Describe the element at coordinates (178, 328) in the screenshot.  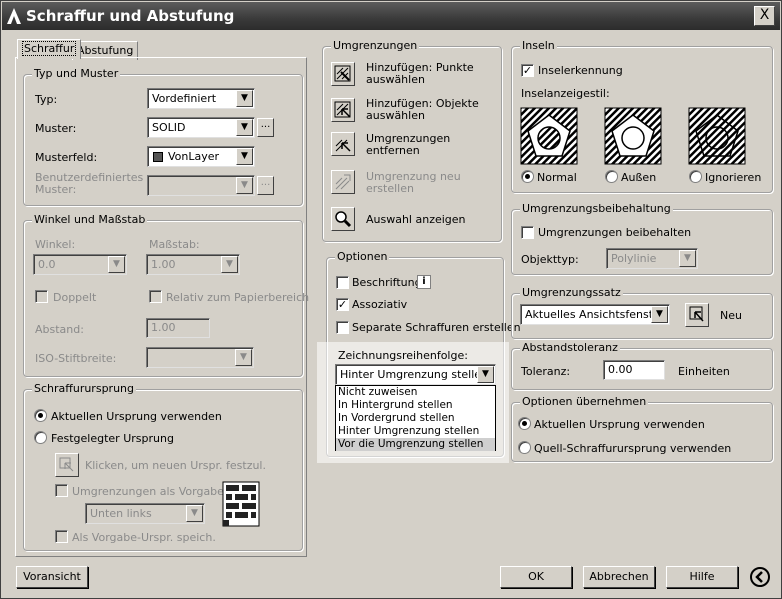
I see `abstand-input: 1.00` at that location.